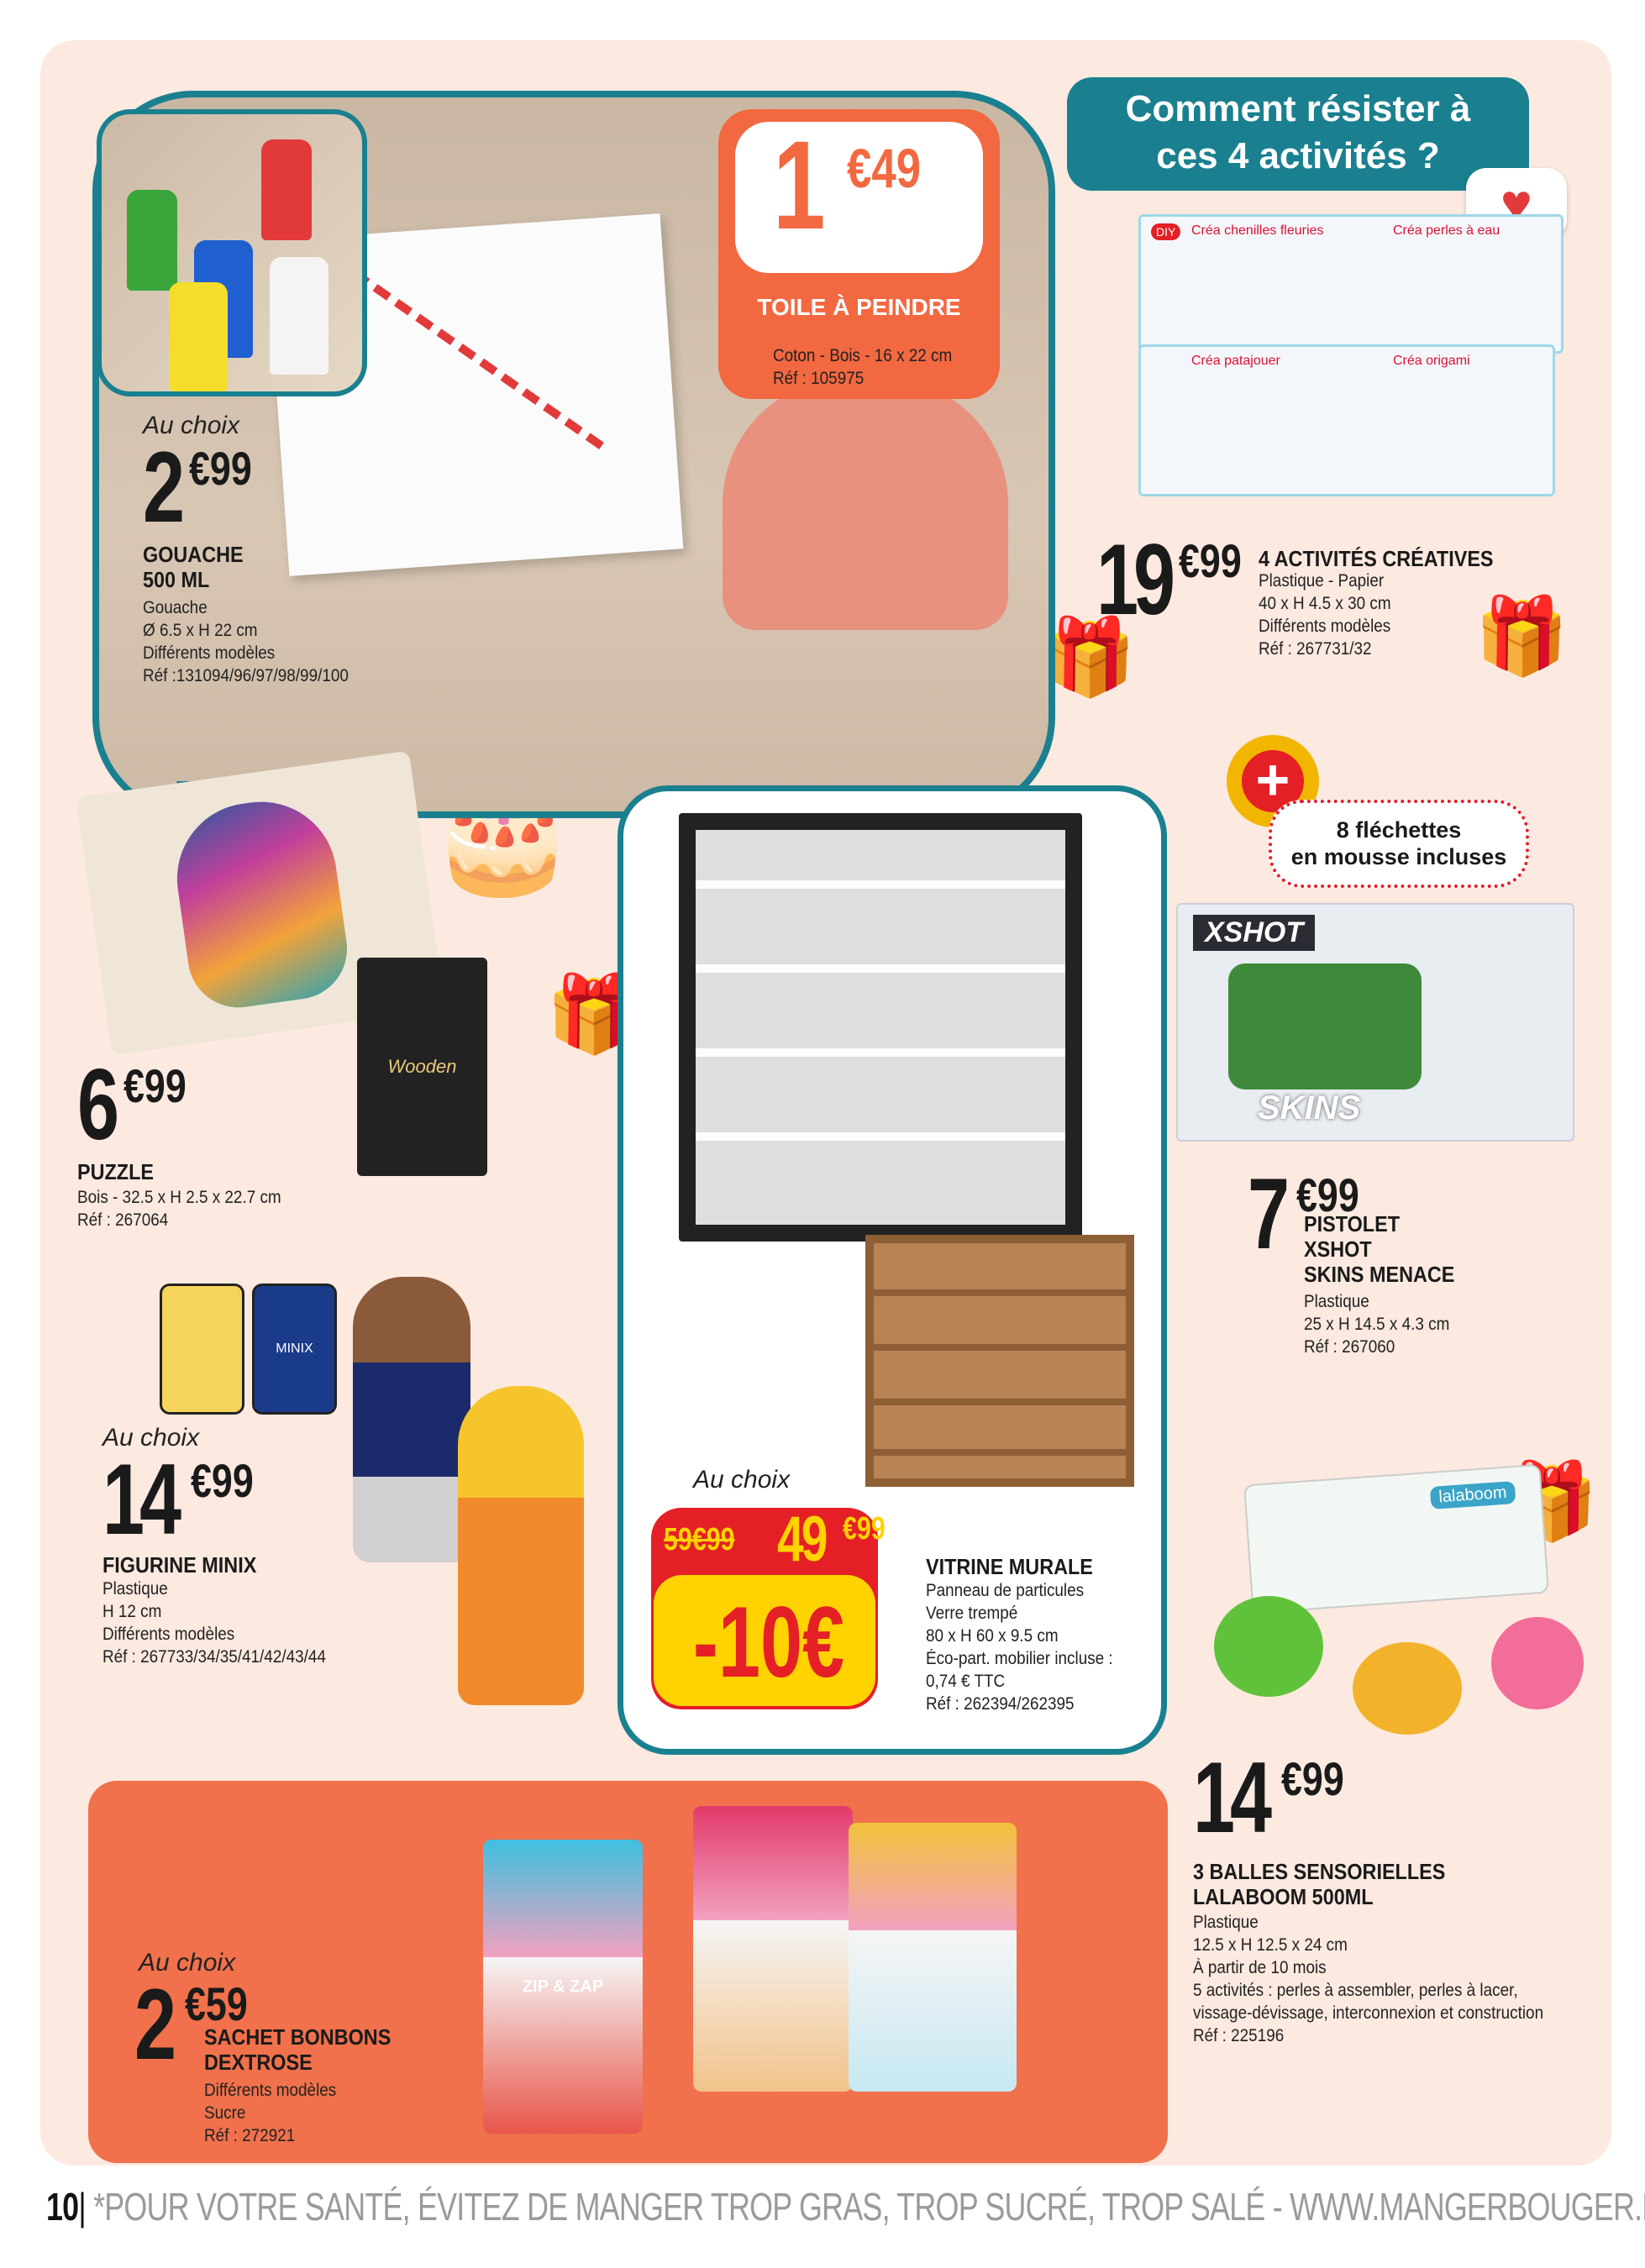 The image size is (1645, 2268). I want to click on minix-box-psg: MINIX, so click(294, 1349).